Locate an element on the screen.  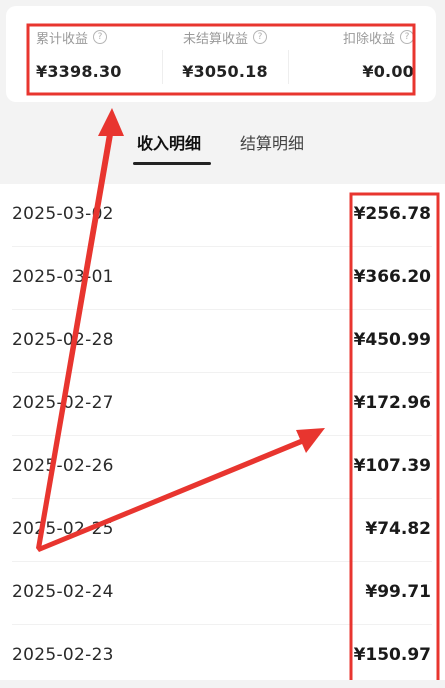
entry-date: 2025-02-24 is located at coordinates (63, 592).